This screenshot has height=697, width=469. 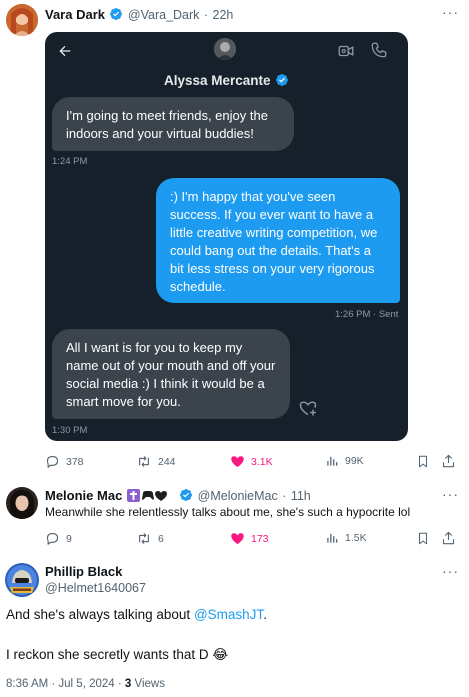 What do you see at coordinates (156, 461) in the screenshot?
I see `repost-button: 244` at bounding box center [156, 461].